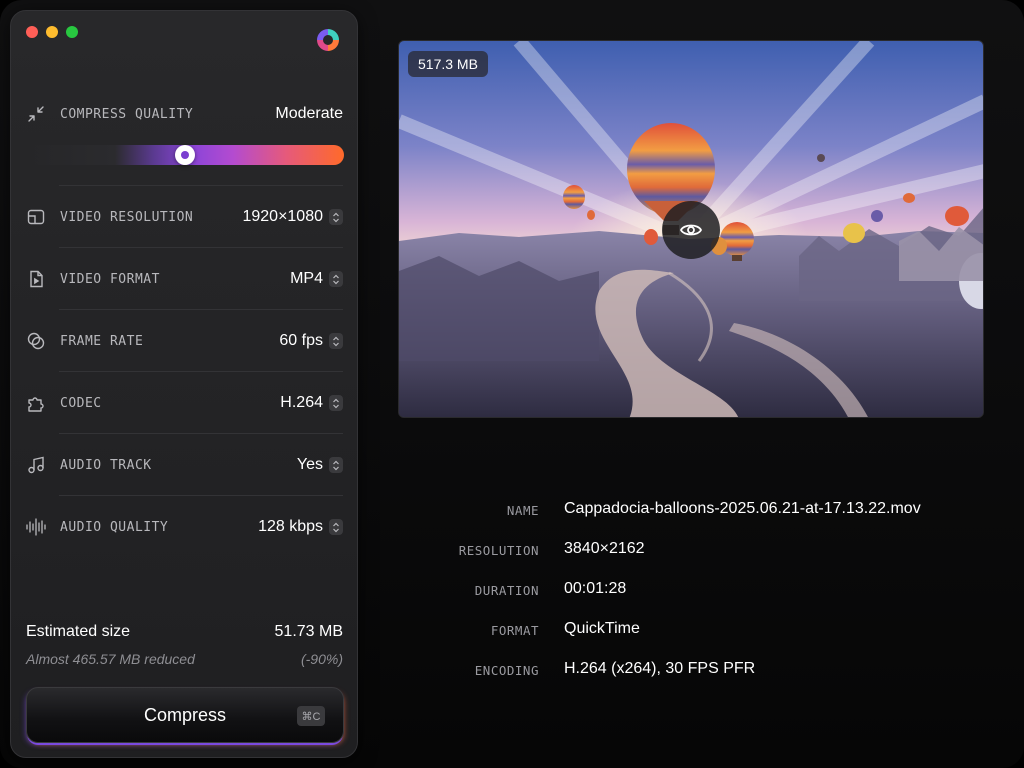 The width and height of the screenshot is (1024, 768). Describe the element at coordinates (106, 465) in the screenshot. I see `setting-label: AUDIO TRACK` at that location.